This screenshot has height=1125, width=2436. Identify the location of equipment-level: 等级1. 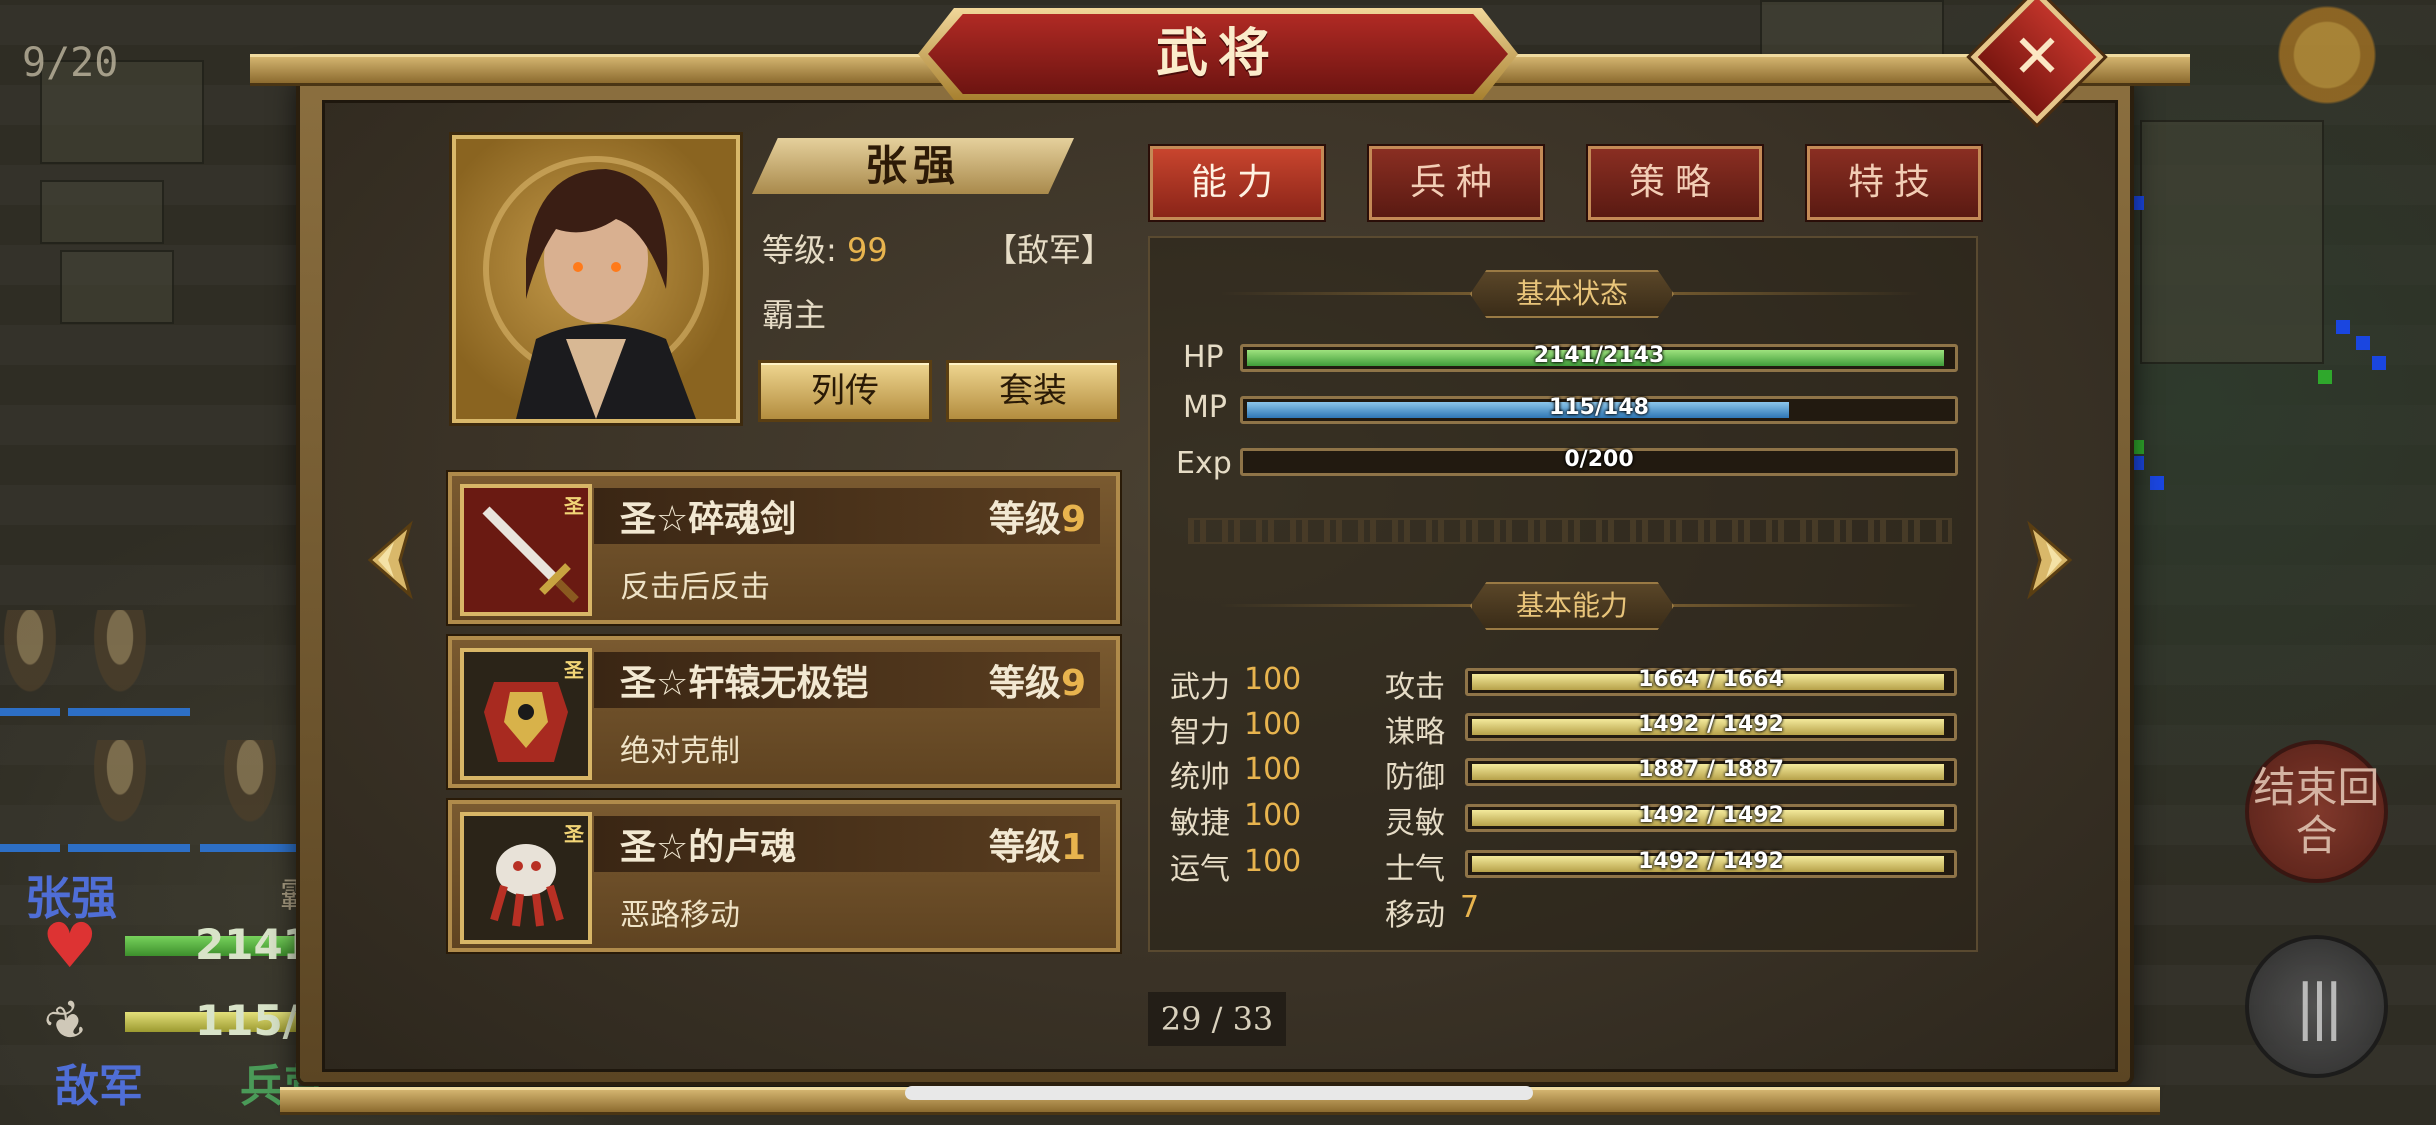
(1037, 844).